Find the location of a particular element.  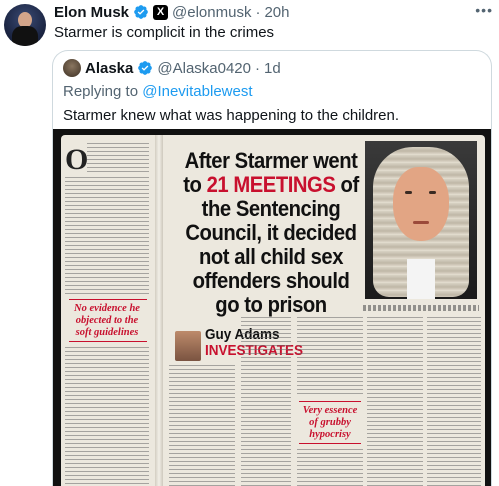

author-name: Elon Musk is located at coordinates (91, 12).